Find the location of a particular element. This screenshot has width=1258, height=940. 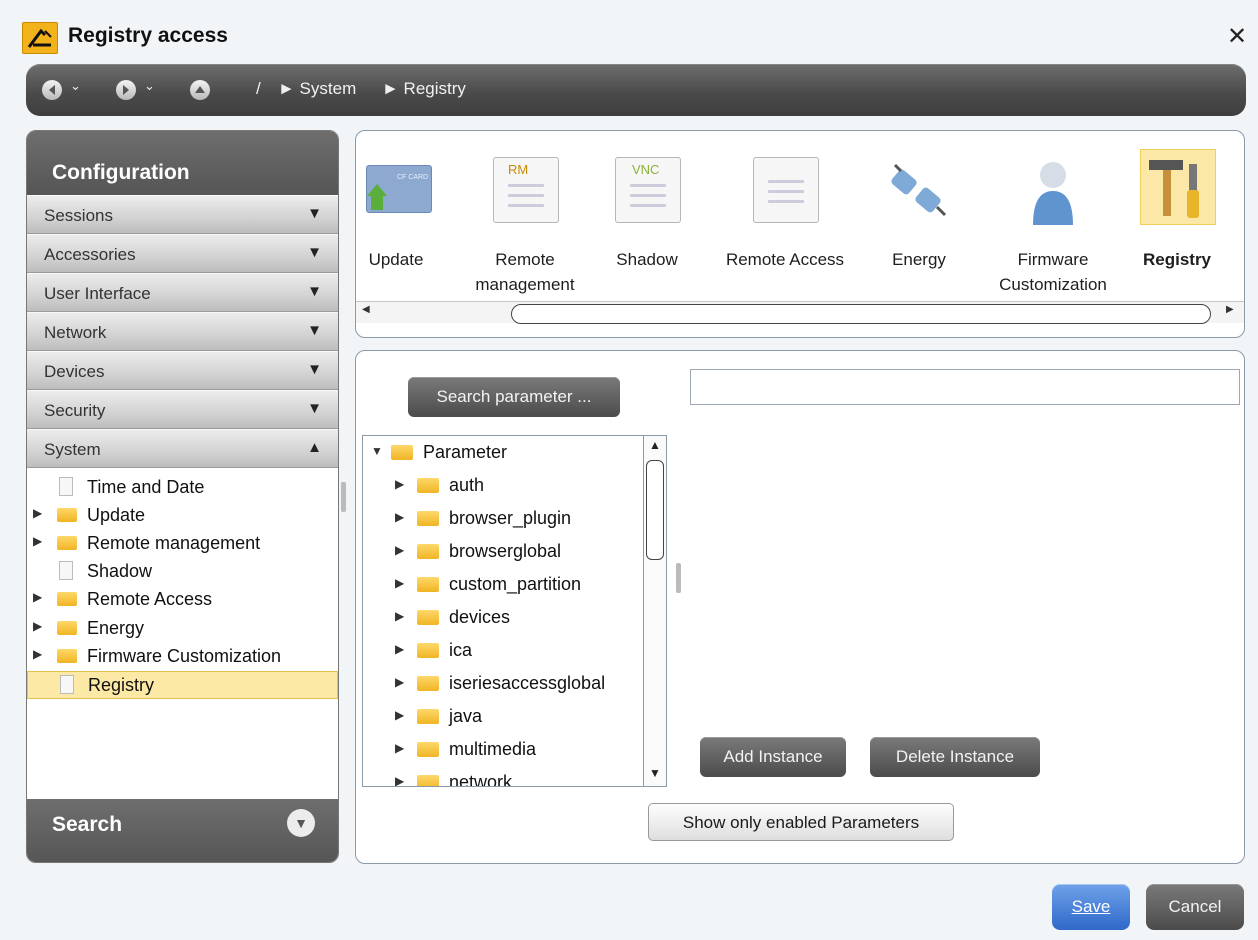

category-accessories: Accessories ▼ is located at coordinates (182, 253).